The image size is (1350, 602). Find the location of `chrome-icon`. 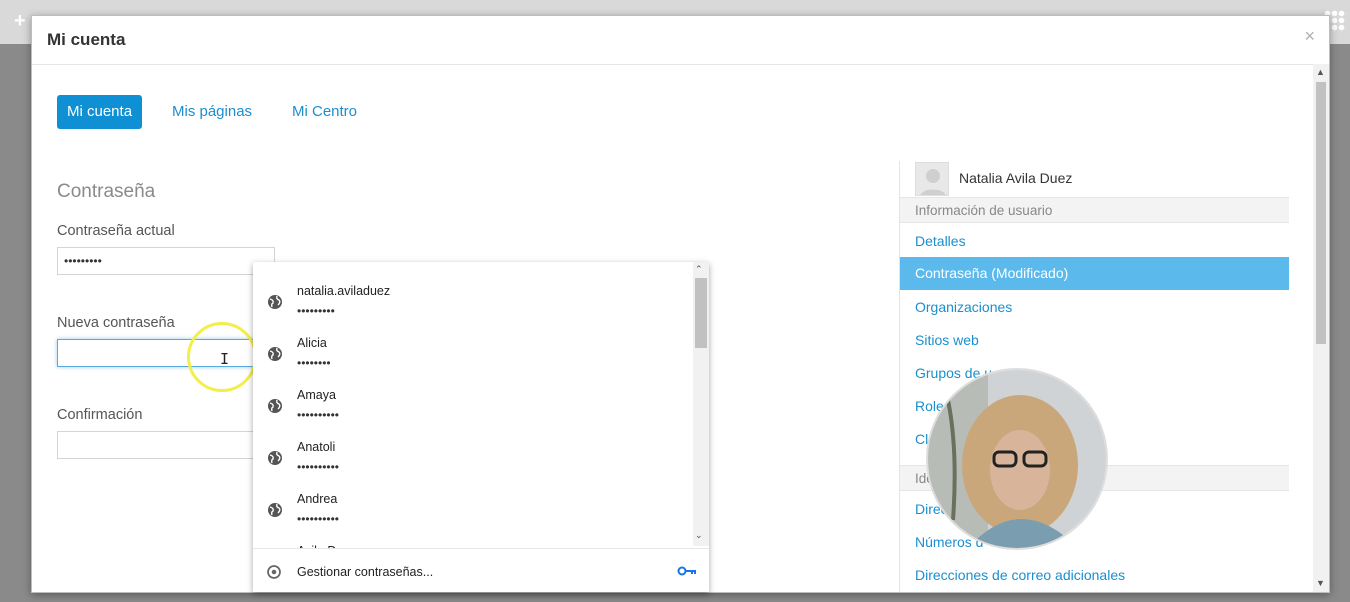

chrome-icon is located at coordinates (274, 572).